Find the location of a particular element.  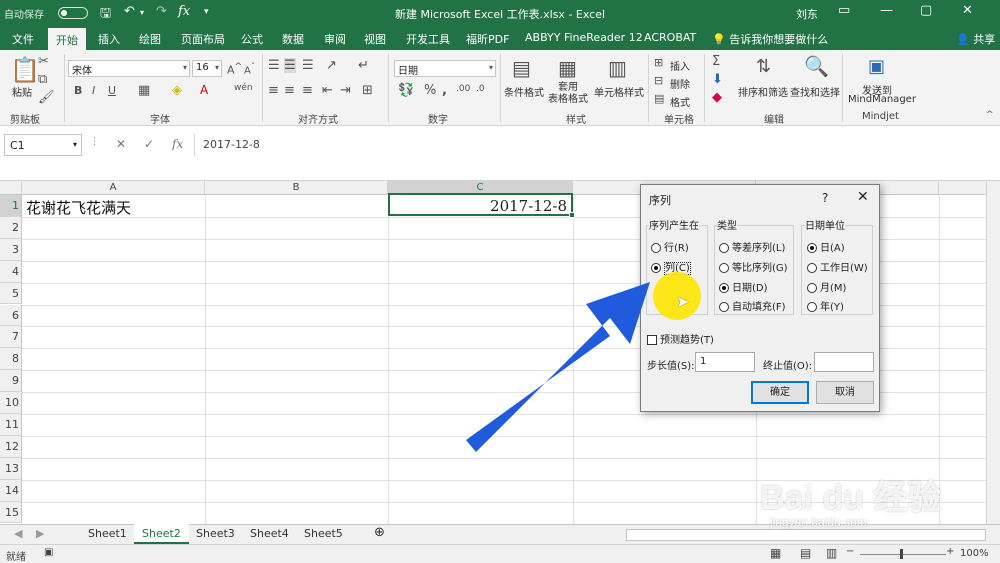

watermark-logo: Bai du 经验 is located at coordinates (851, 498).